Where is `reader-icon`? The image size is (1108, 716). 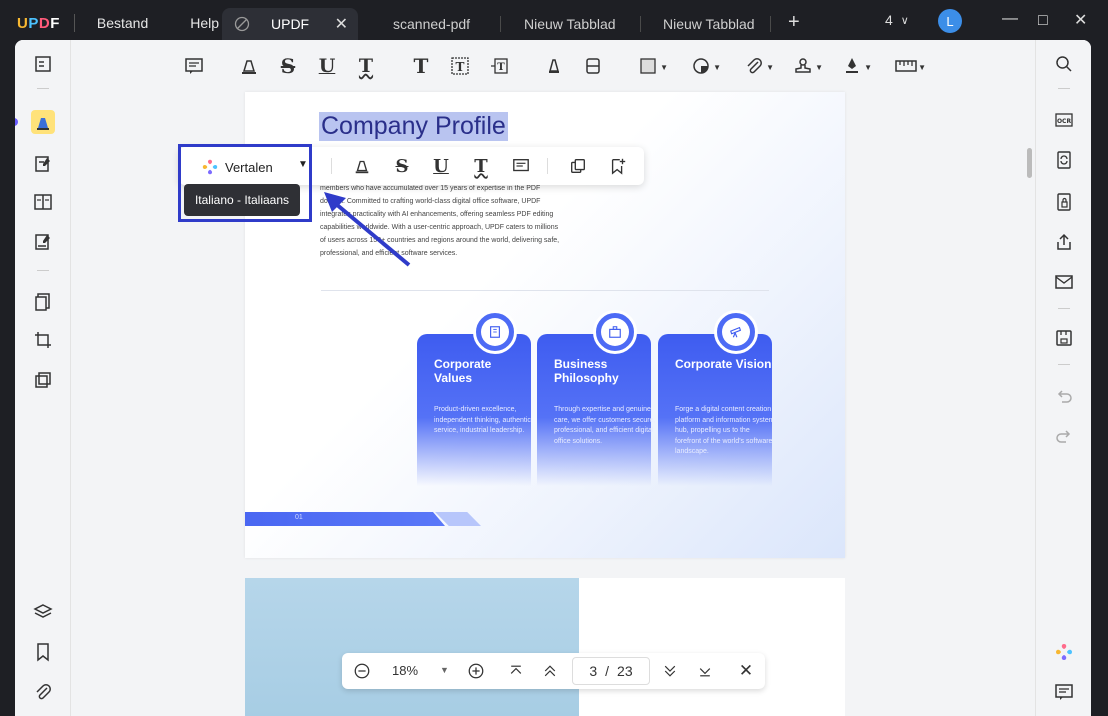 reader-icon is located at coordinates (43, 64).